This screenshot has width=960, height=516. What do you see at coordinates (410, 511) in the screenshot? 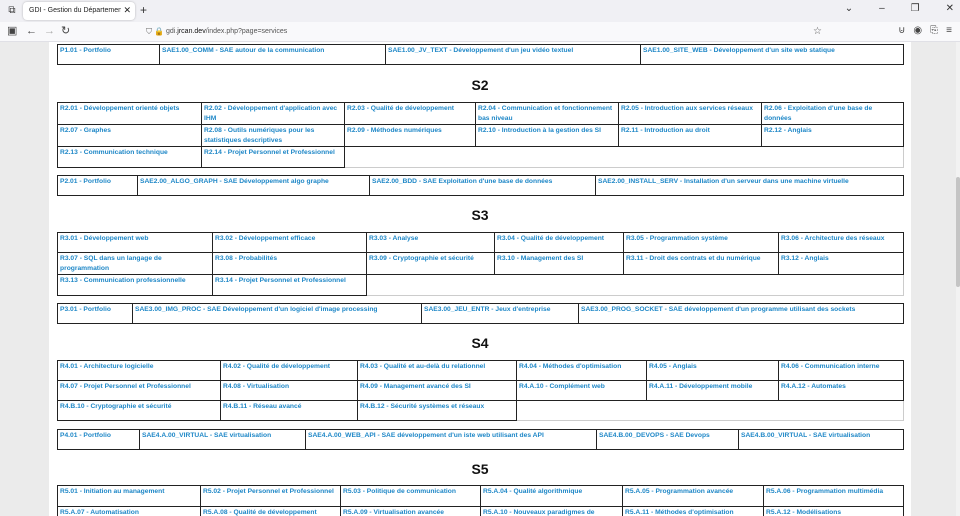
I see `course-link: R5.A.09 - Virtualisation avancée` at bounding box center [410, 511].